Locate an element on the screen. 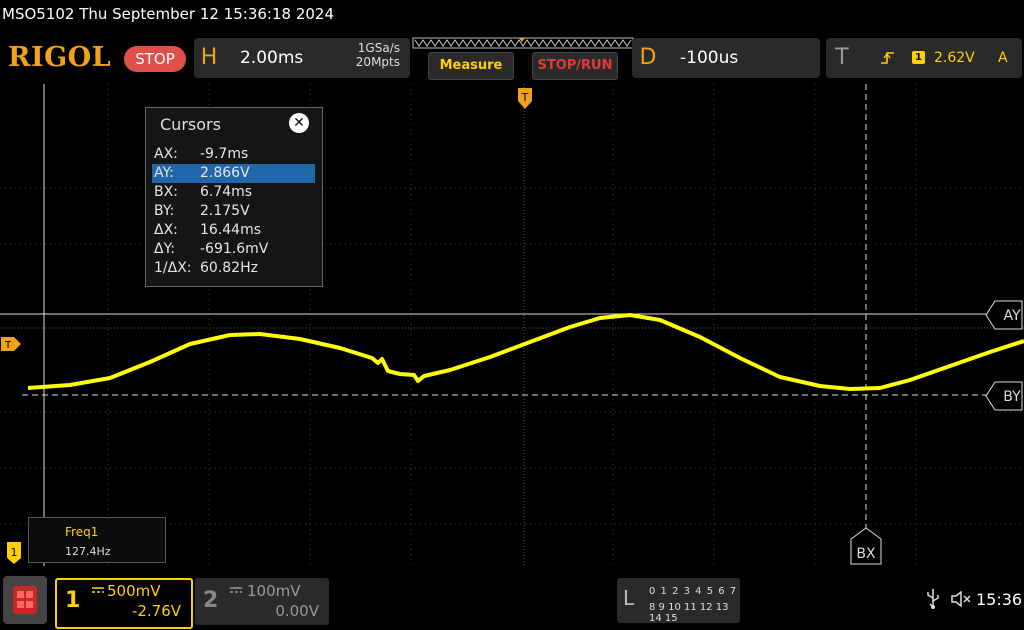  cursor-ay-tag-text: AY is located at coordinates (1011, 316).